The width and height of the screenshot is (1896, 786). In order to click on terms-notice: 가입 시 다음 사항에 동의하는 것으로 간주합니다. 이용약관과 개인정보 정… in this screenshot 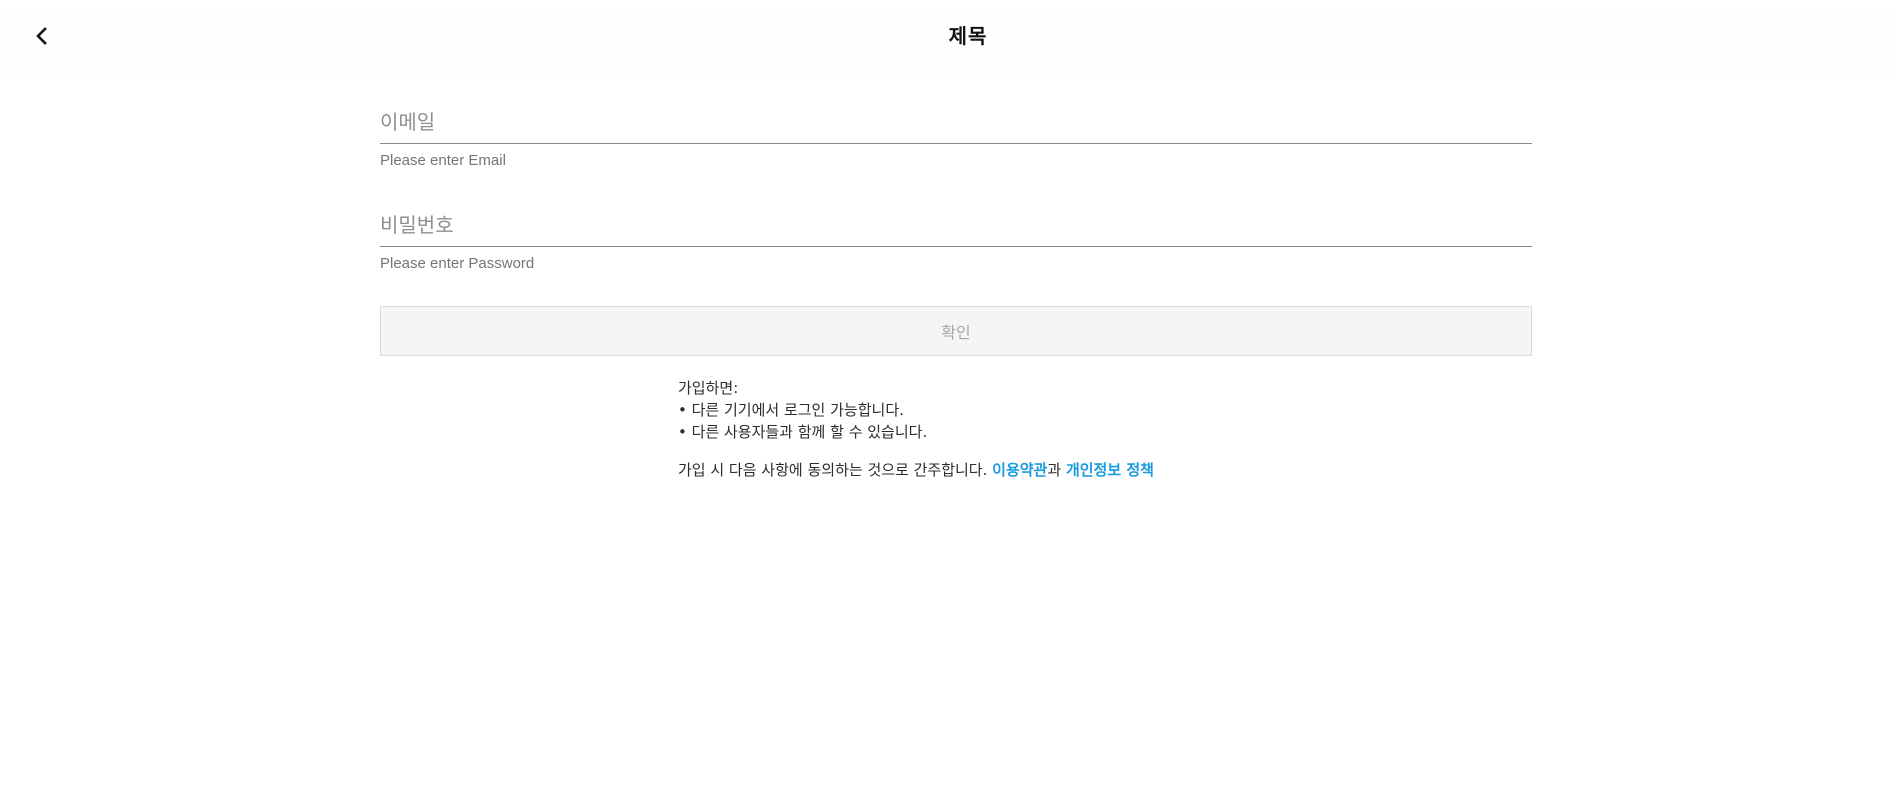, I will do `click(916, 470)`.